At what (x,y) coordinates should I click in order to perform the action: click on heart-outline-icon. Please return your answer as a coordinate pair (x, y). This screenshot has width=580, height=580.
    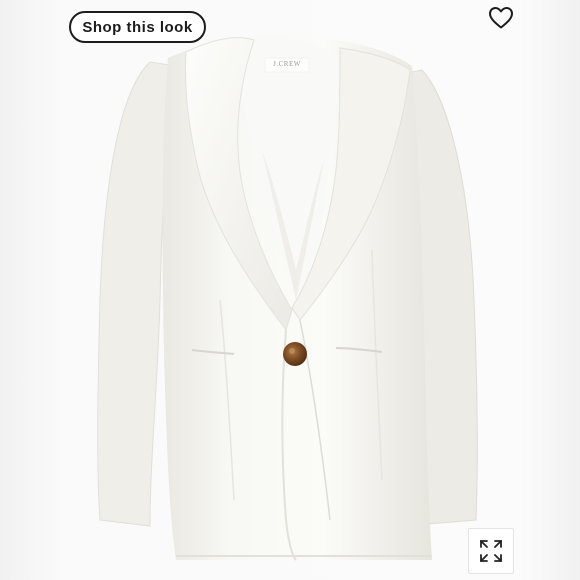
    Looking at the image, I should click on (501, 18).